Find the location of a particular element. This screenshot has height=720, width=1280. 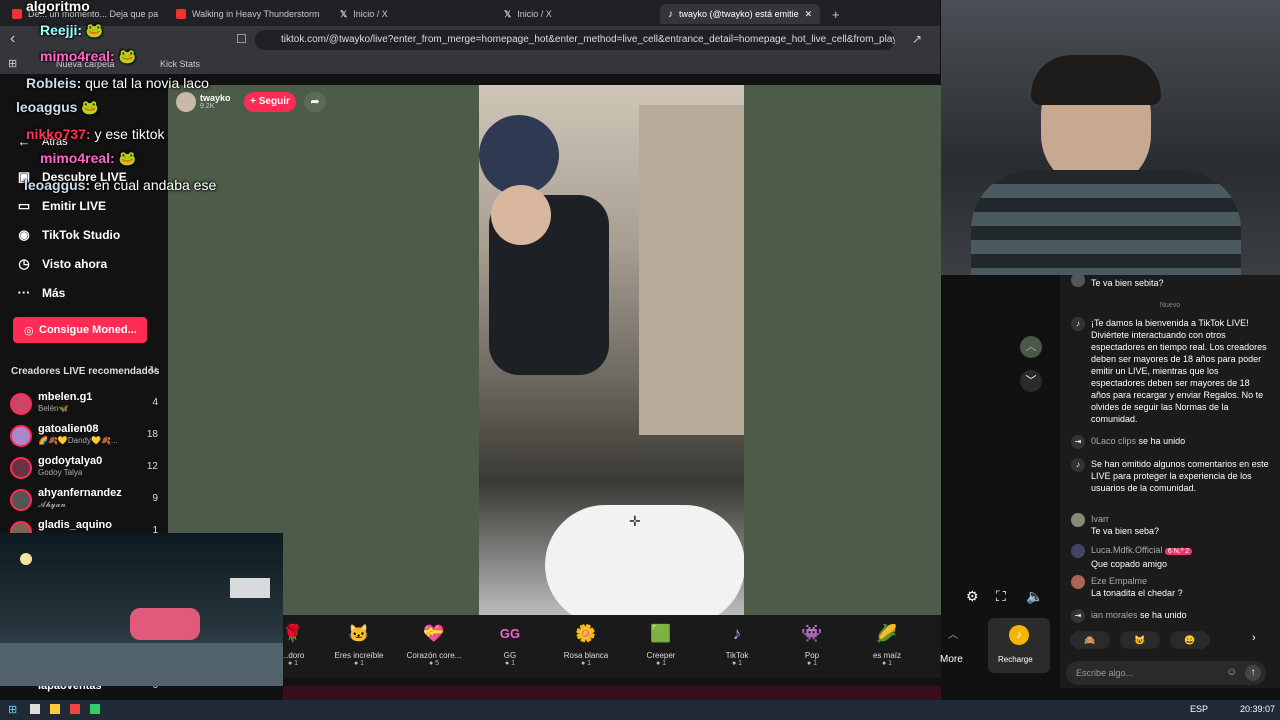

gift-item: 💝 Corazón core... ● 5 is located at coordinates (434, 644).